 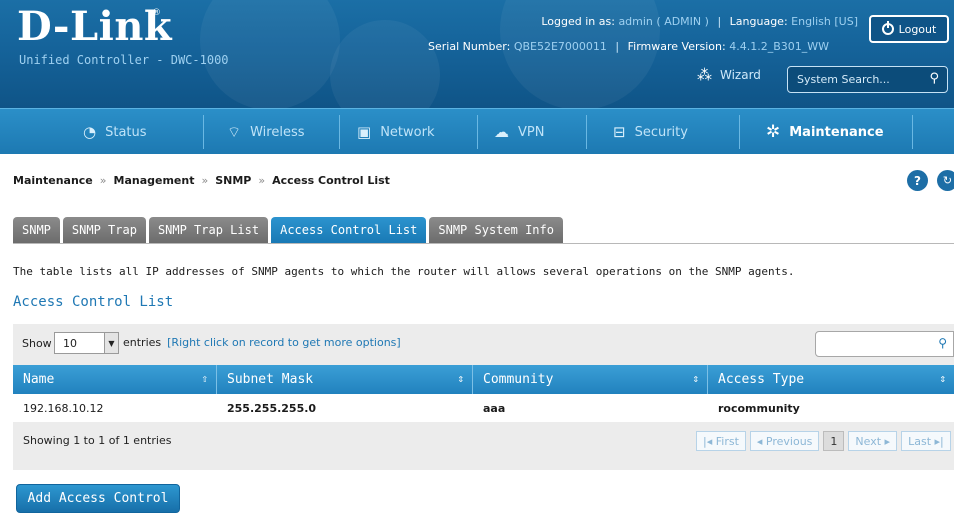 I want to click on column-community-label: Community, so click(x=518, y=379).